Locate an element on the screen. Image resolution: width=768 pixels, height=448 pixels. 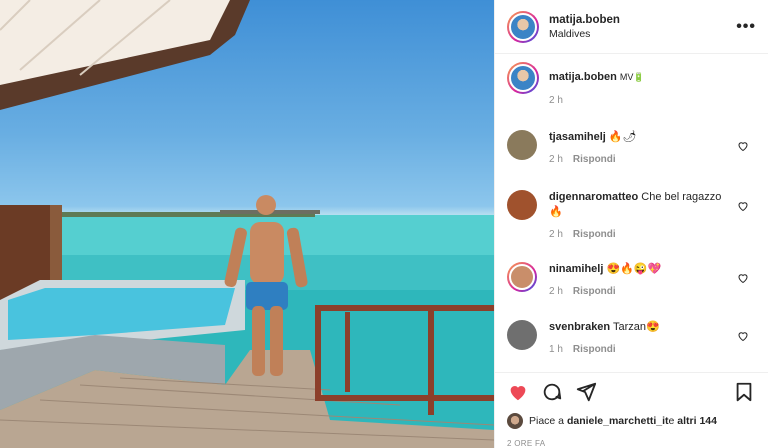
comment-text: svenbraken Tarzan😍 is located at coordinates (641, 327).